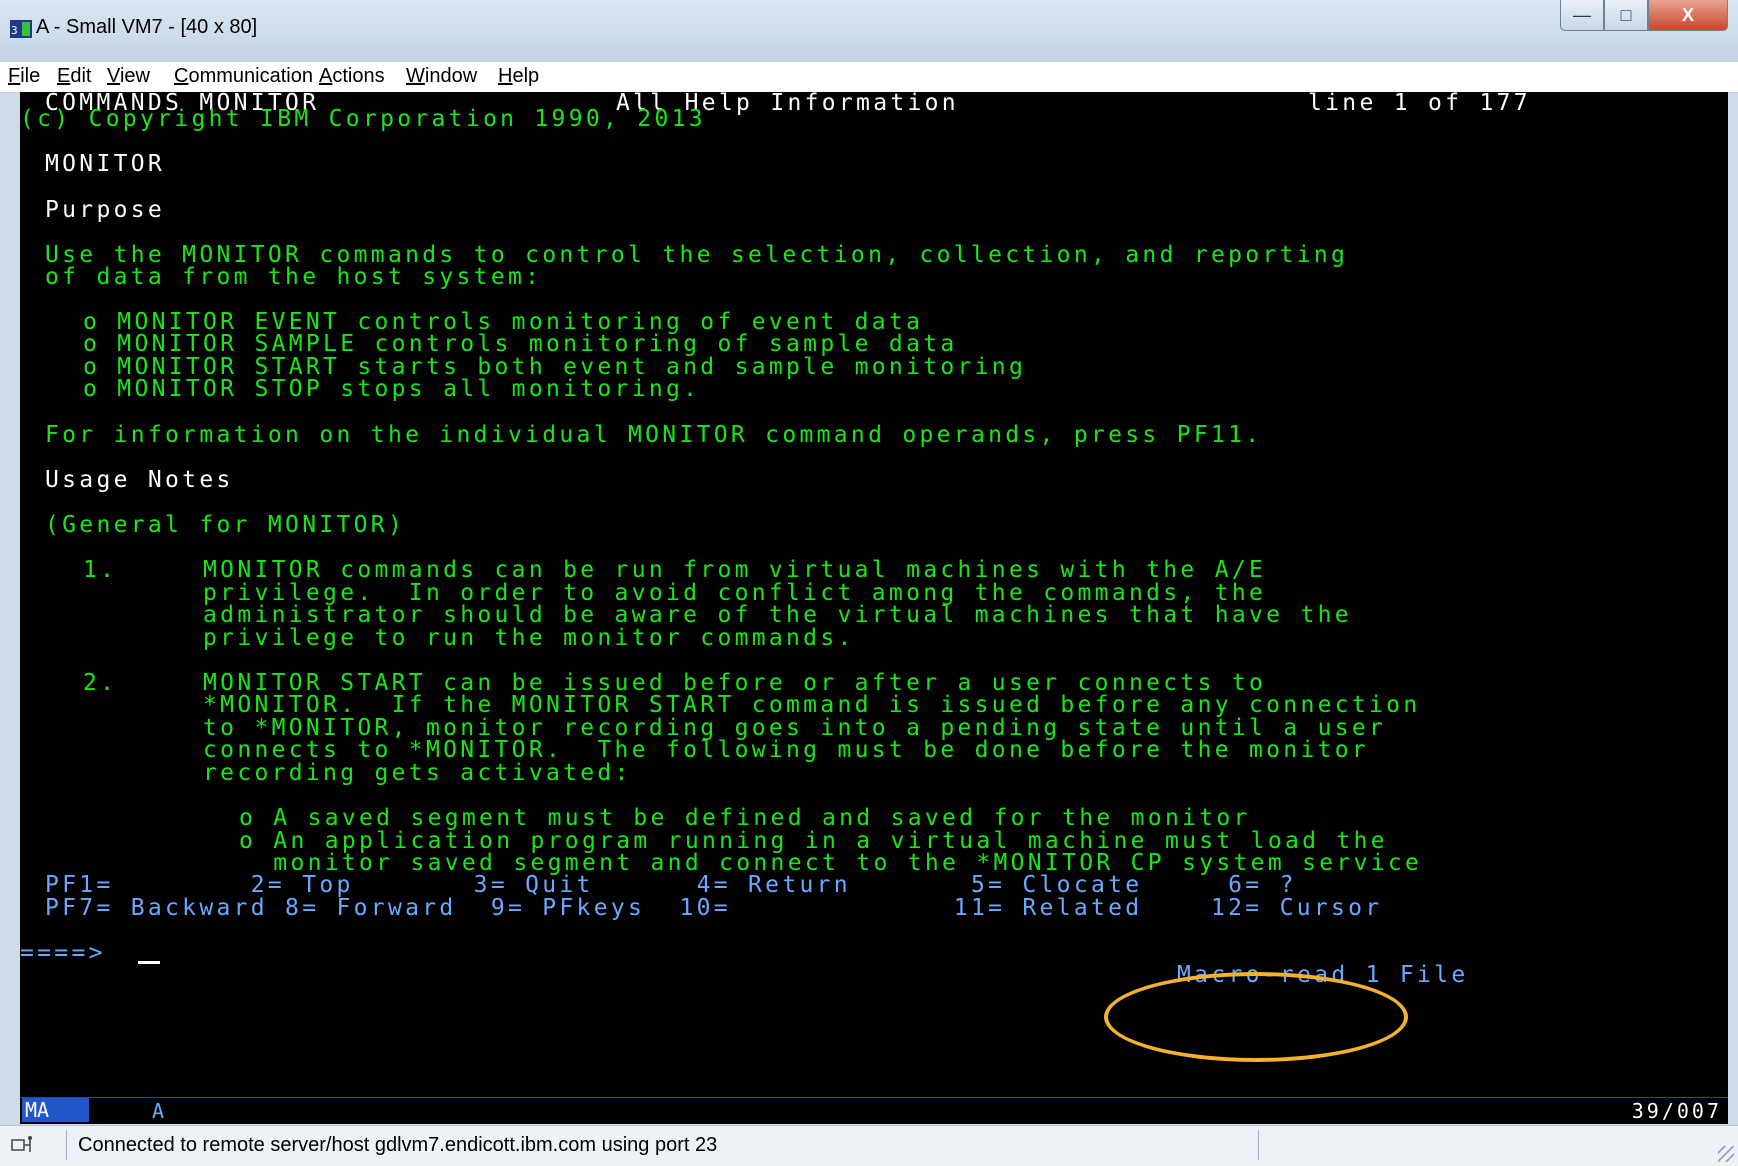 The height and width of the screenshot is (1166, 1738). Describe the element at coordinates (139, 480) in the screenshot. I see `usage-notes-label: Usage Notes` at that location.